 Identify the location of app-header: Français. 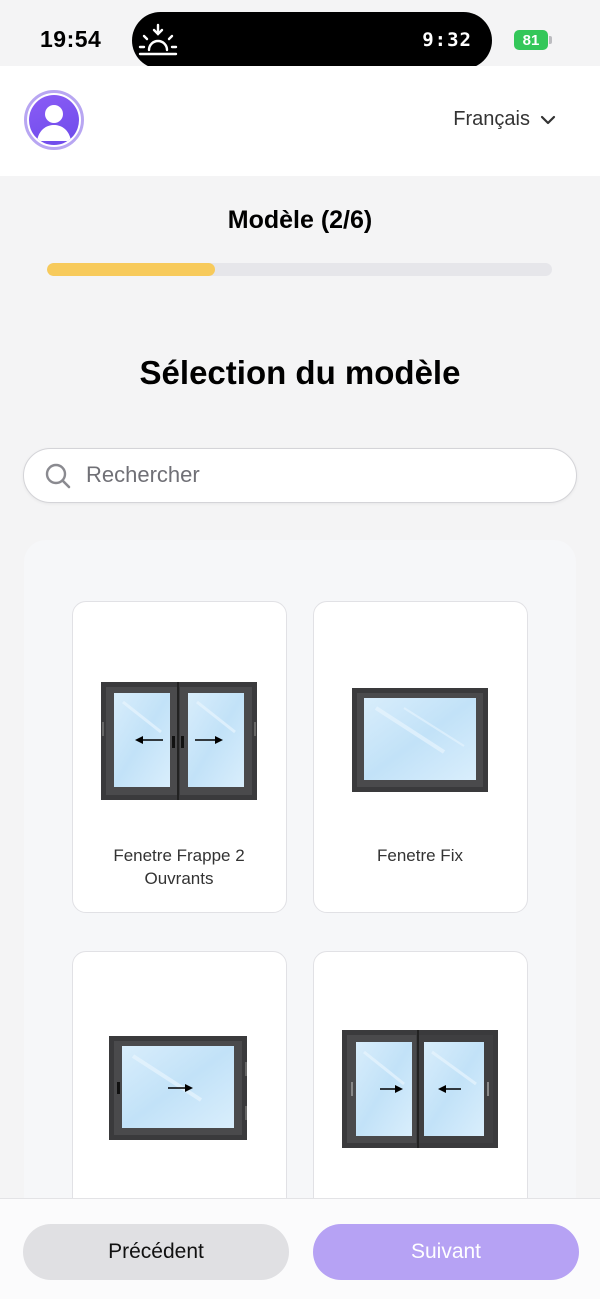
(300, 121).